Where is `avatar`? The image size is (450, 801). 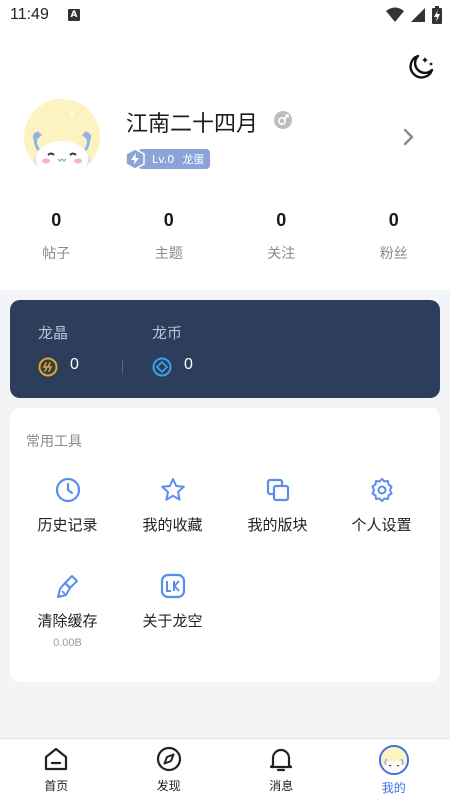
avatar is located at coordinates (62, 137).